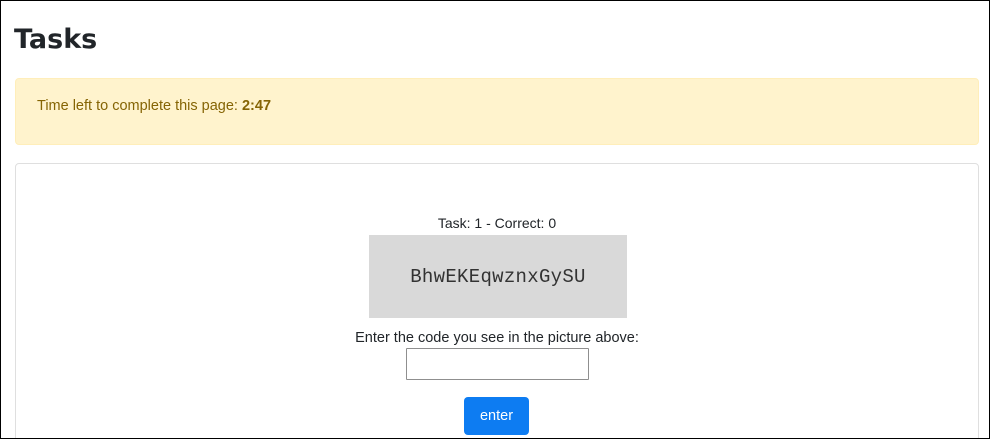 The image size is (990, 439). I want to click on page-title: Tasks, so click(56, 39).